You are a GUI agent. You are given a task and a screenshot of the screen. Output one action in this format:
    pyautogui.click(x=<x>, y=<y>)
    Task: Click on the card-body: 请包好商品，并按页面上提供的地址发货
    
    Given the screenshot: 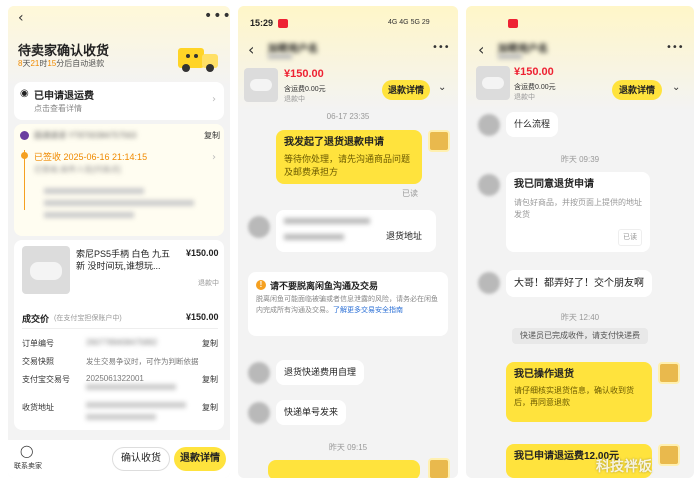 What is the action you would take?
    pyautogui.click(x=578, y=208)
    